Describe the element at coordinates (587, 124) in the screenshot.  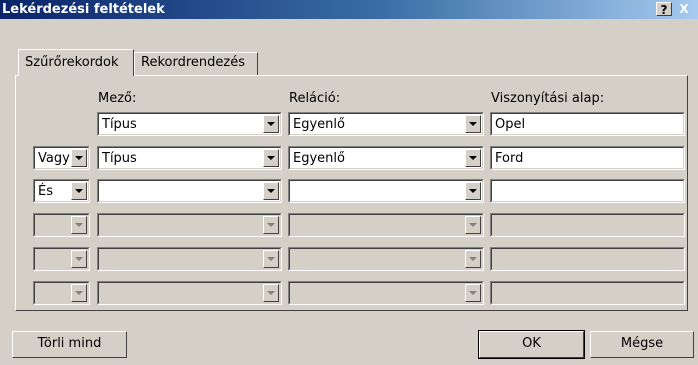
I see `compare-input: Opel` at that location.